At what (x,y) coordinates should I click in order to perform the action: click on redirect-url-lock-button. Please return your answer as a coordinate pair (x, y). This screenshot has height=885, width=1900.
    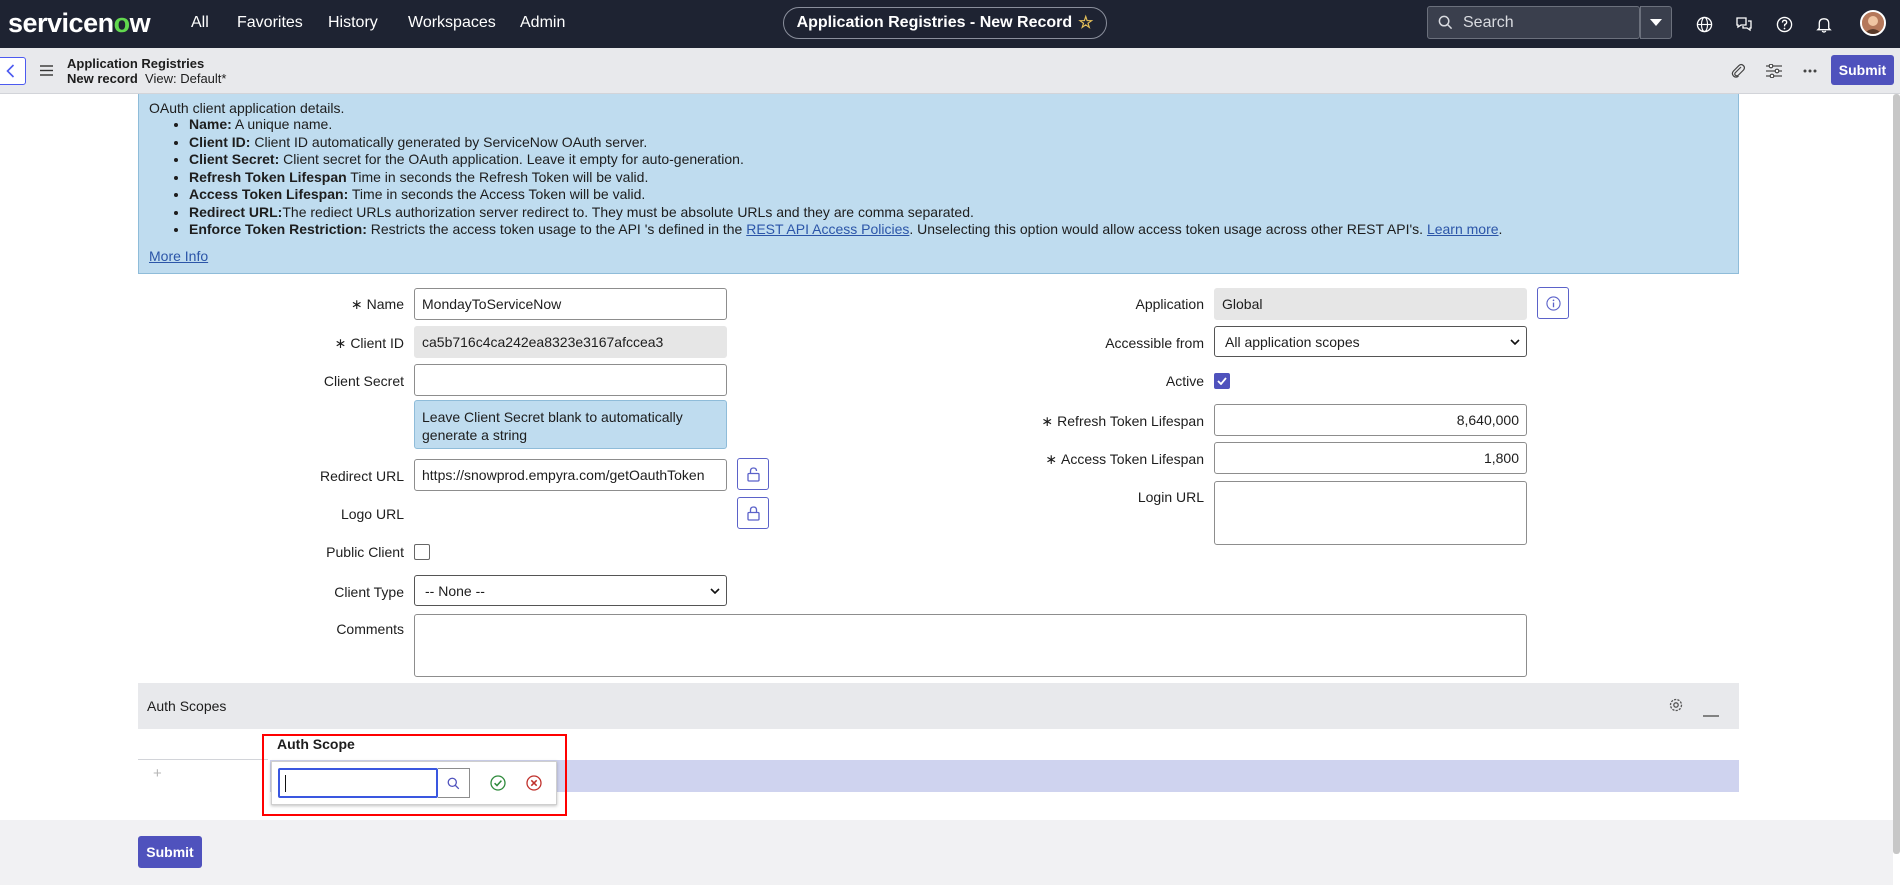
    Looking at the image, I should click on (753, 474).